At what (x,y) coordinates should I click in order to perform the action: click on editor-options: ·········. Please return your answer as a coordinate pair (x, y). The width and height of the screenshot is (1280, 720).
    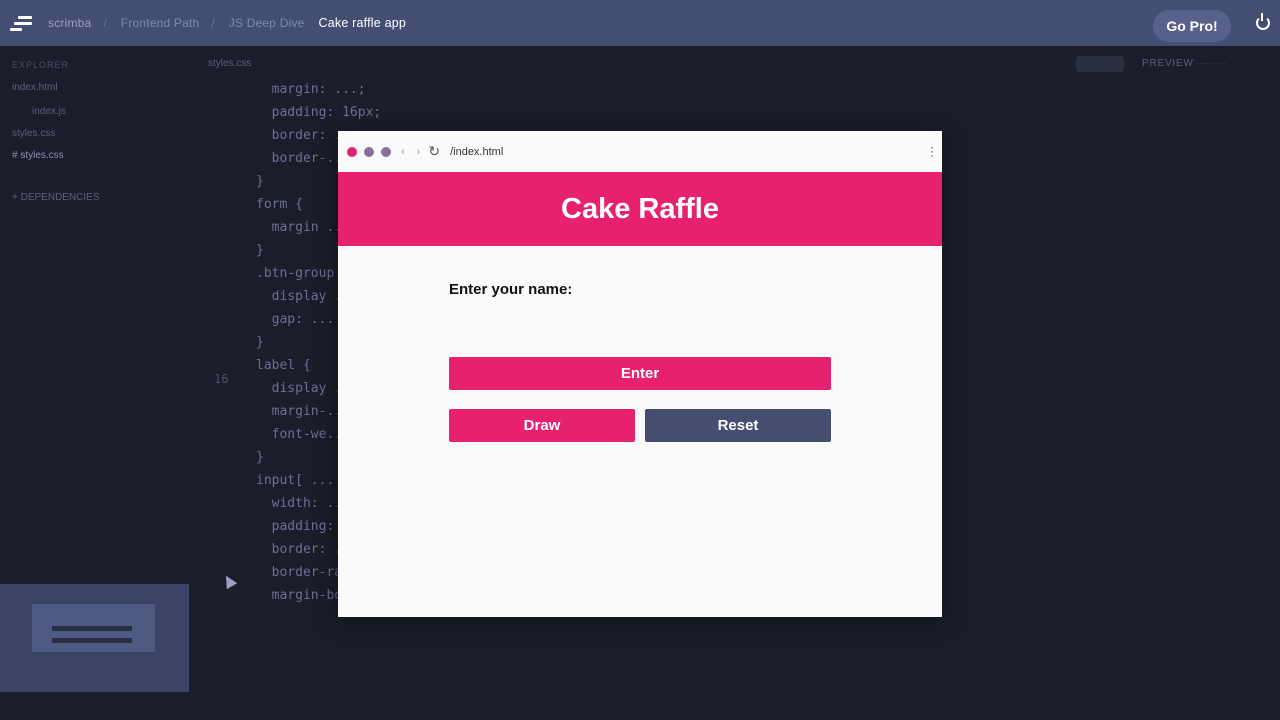
    Looking at the image, I should click on (1211, 63).